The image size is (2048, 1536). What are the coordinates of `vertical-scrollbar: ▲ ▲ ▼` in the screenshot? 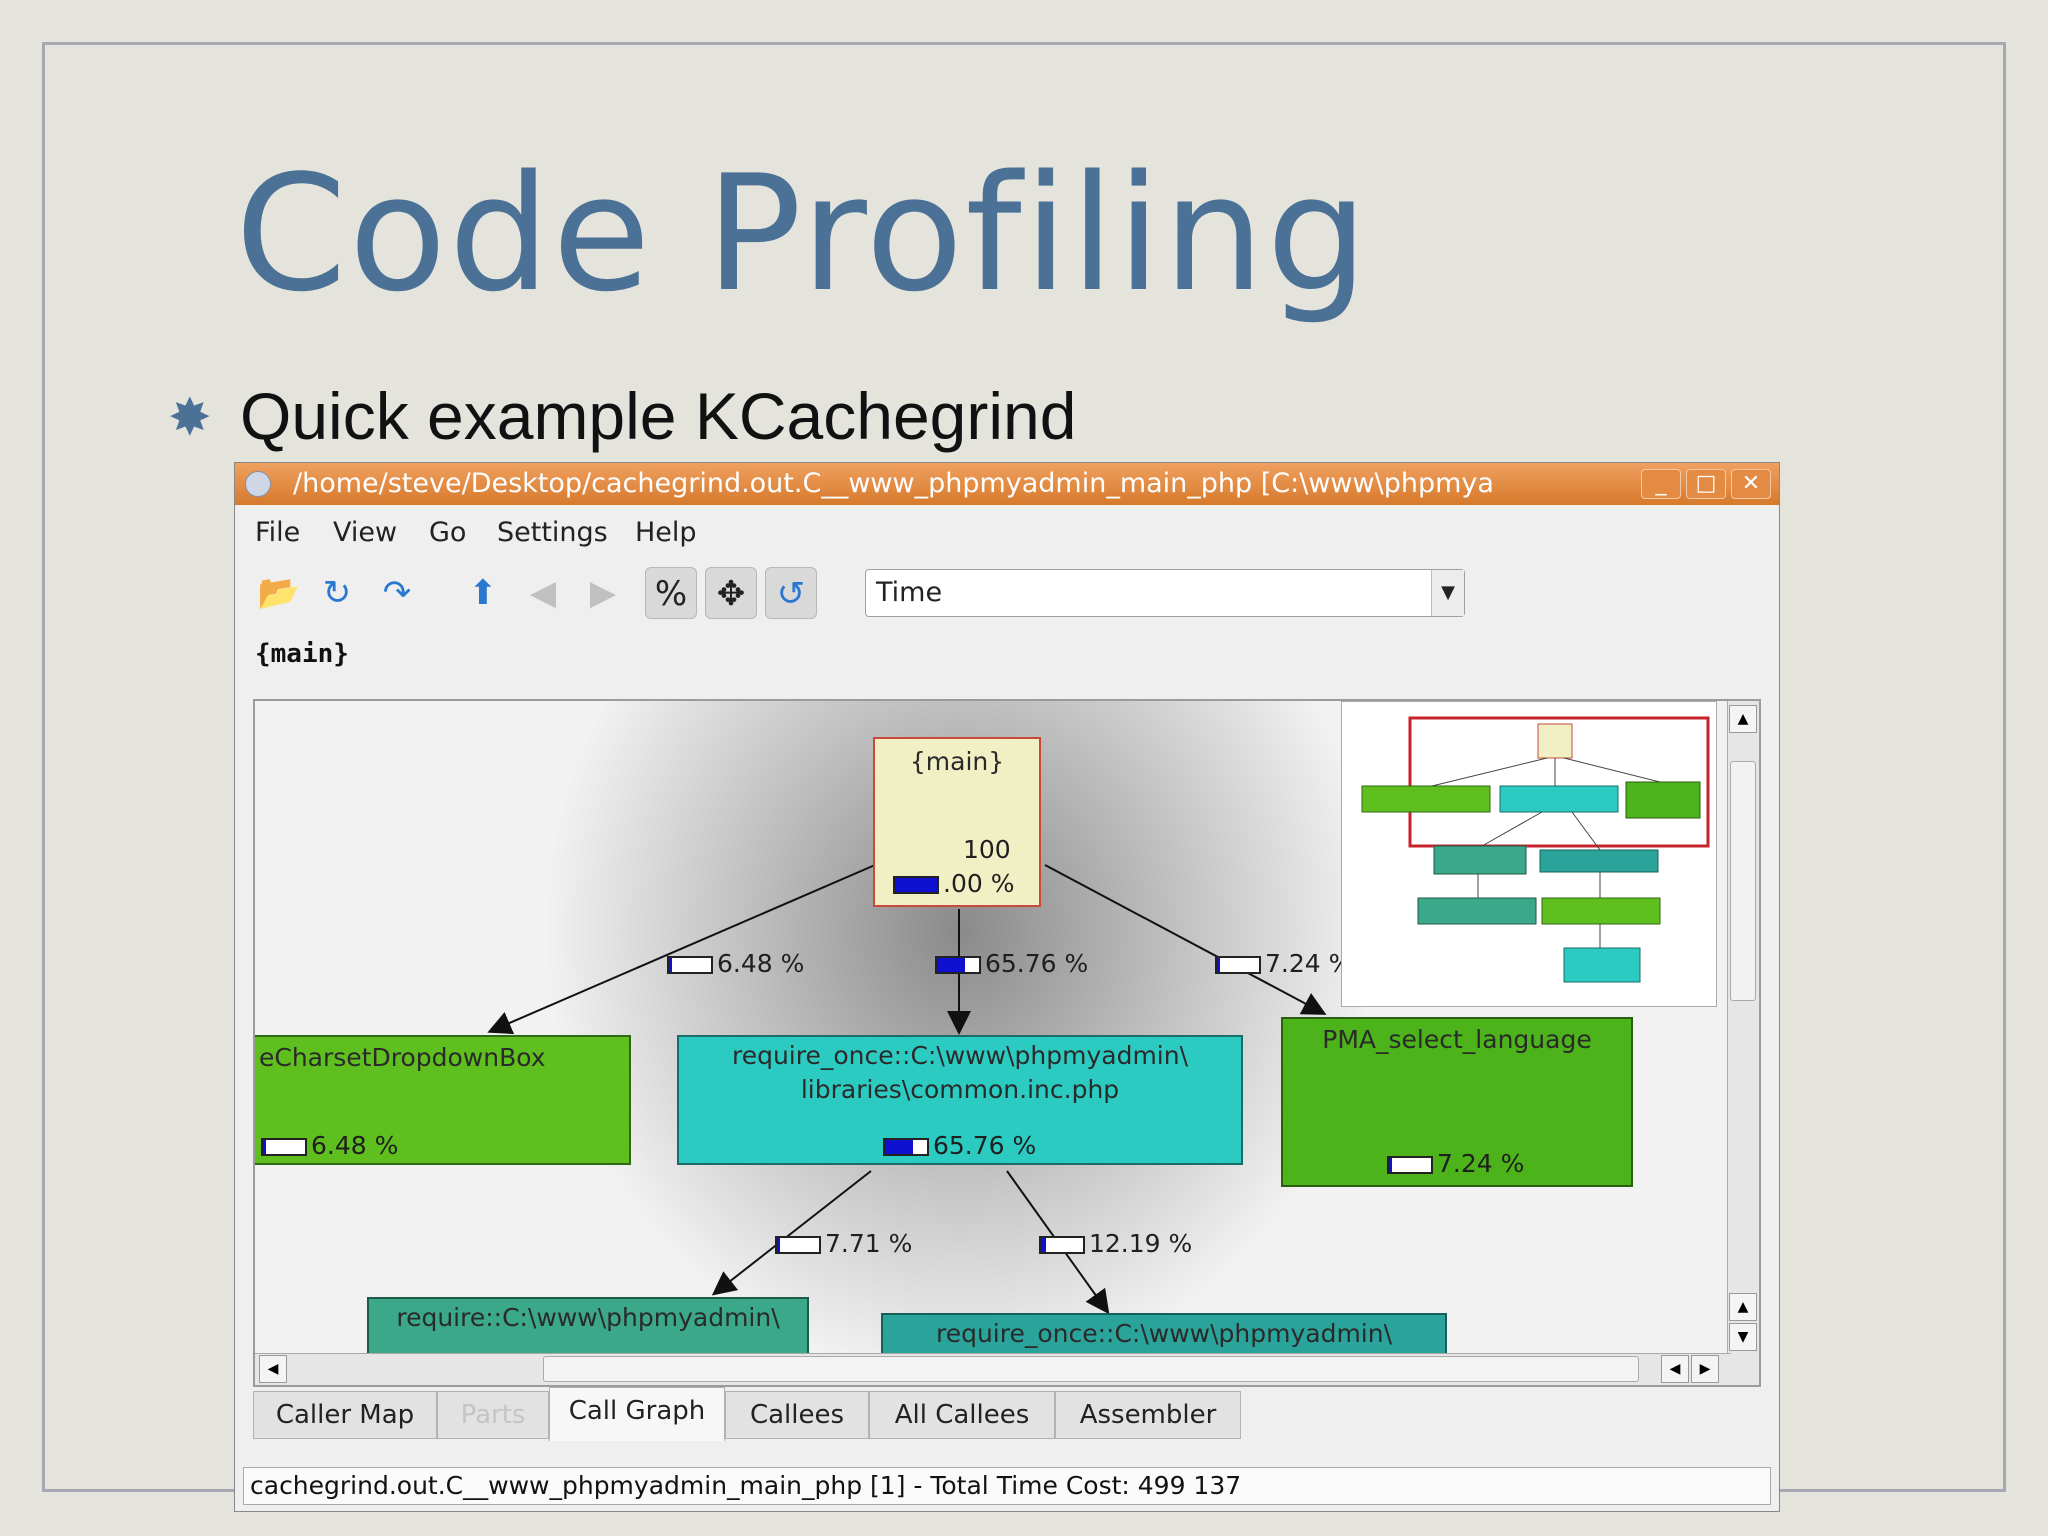 It's located at (1743, 1043).